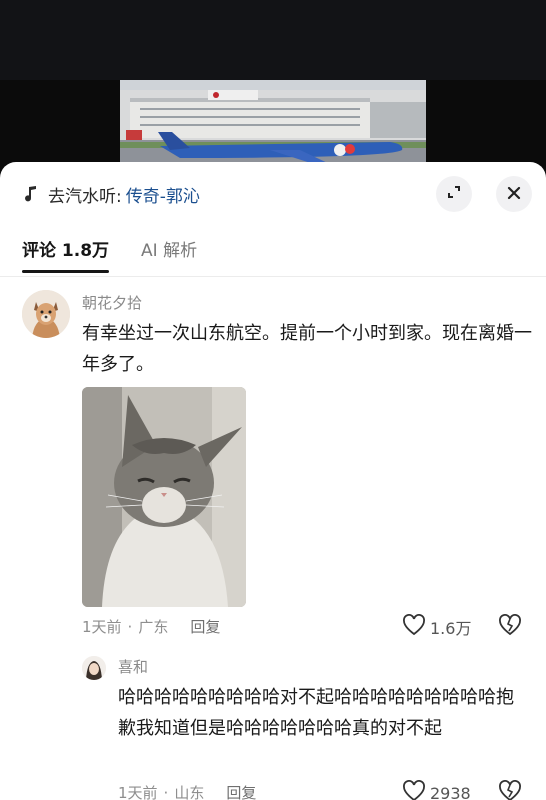 Image resolution: width=546 pixels, height=800 pixels. I want to click on reply-dislike-button, so click(510, 790).